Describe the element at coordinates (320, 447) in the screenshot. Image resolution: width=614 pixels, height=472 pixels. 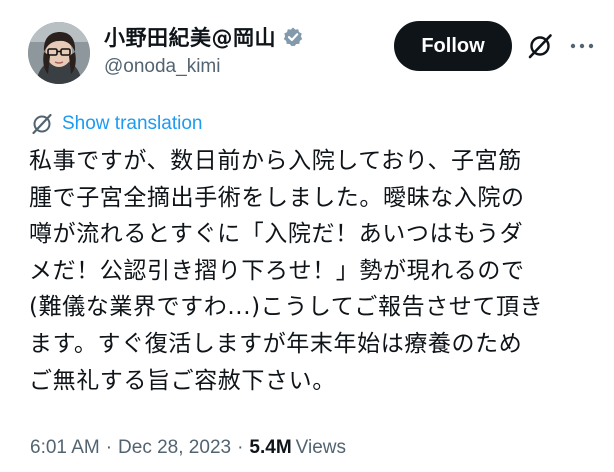
I see `views-label: Views` at that location.